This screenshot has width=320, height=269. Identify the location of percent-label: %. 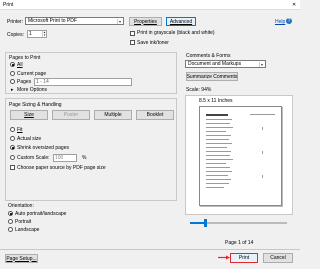
(84, 158).